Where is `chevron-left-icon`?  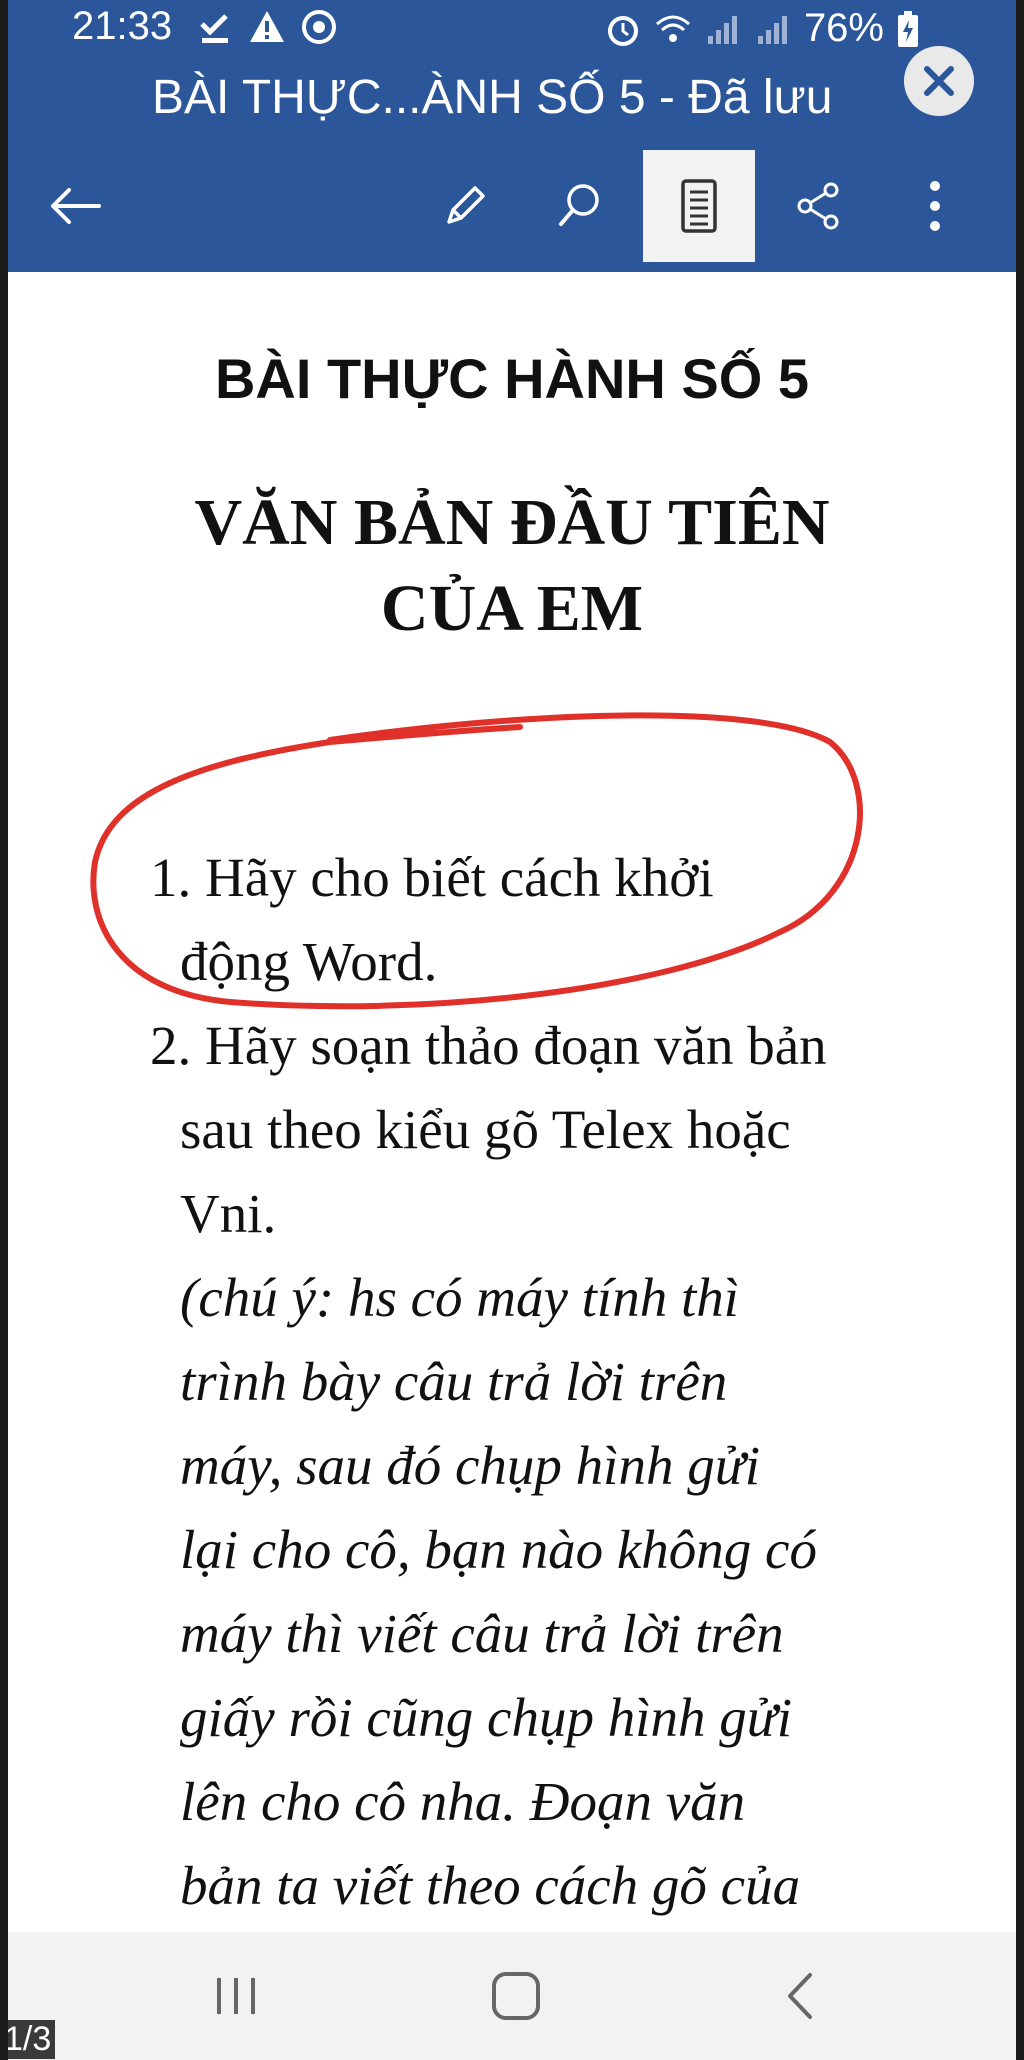 chevron-left-icon is located at coordinates (800, 1996).